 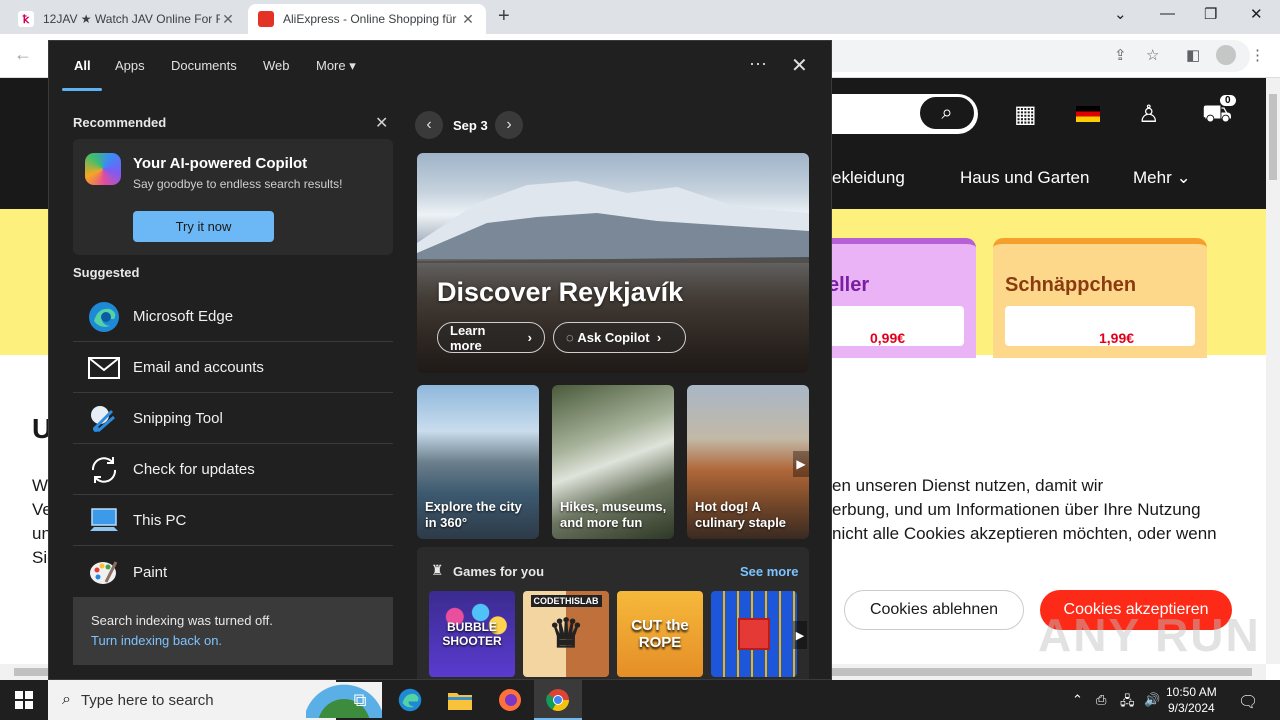 I want to click on refresh-icon, so click(x=104, y=470).